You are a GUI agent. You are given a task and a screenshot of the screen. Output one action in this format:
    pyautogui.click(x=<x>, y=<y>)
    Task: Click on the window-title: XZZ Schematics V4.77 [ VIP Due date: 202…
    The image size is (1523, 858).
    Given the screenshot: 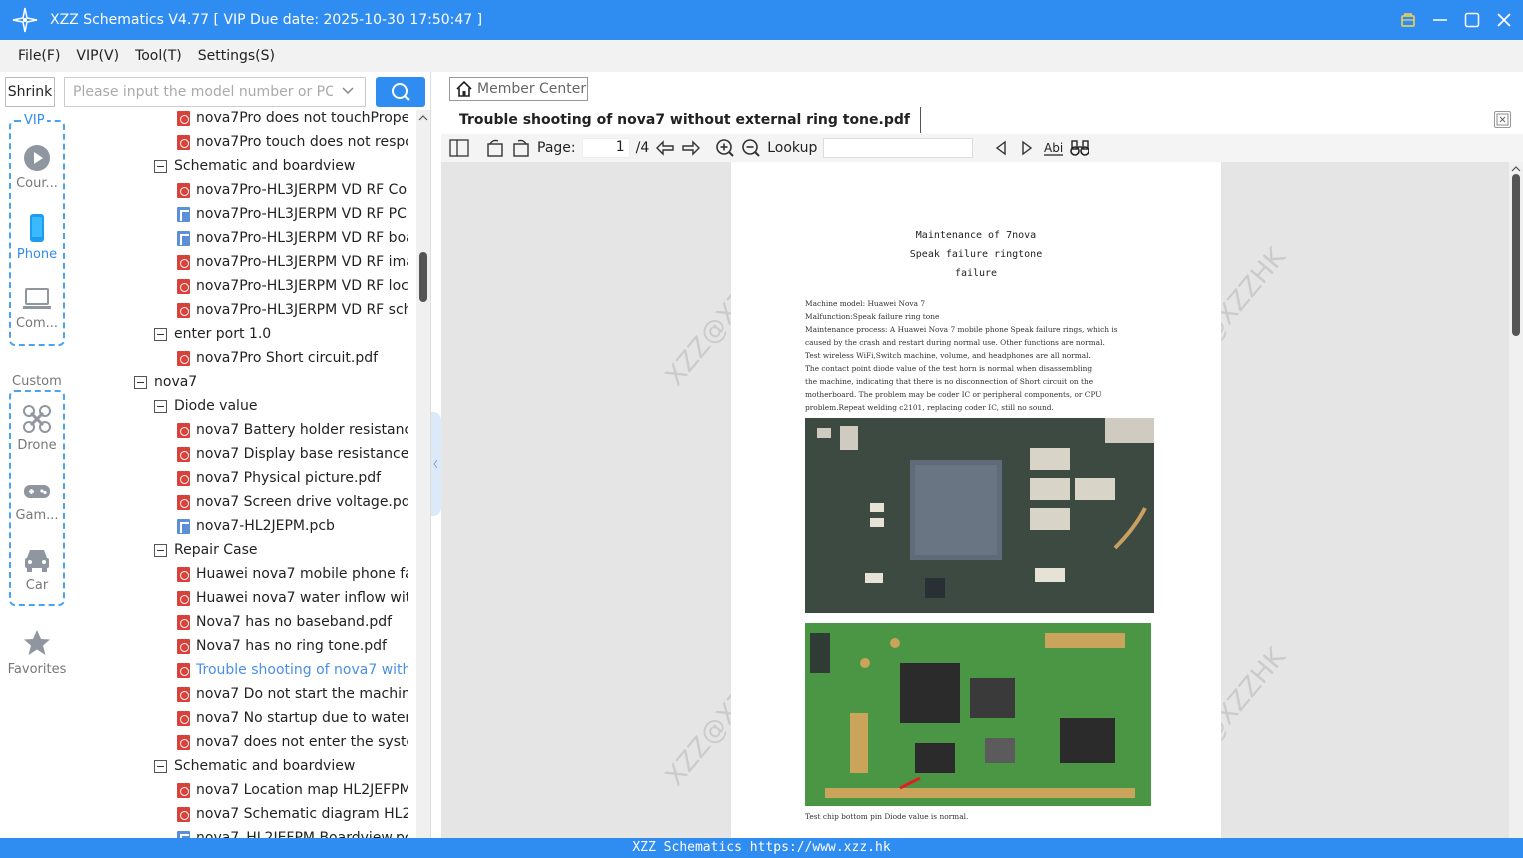 What is the action you would take?
    pyautogui.click(x=266, y=20)
    